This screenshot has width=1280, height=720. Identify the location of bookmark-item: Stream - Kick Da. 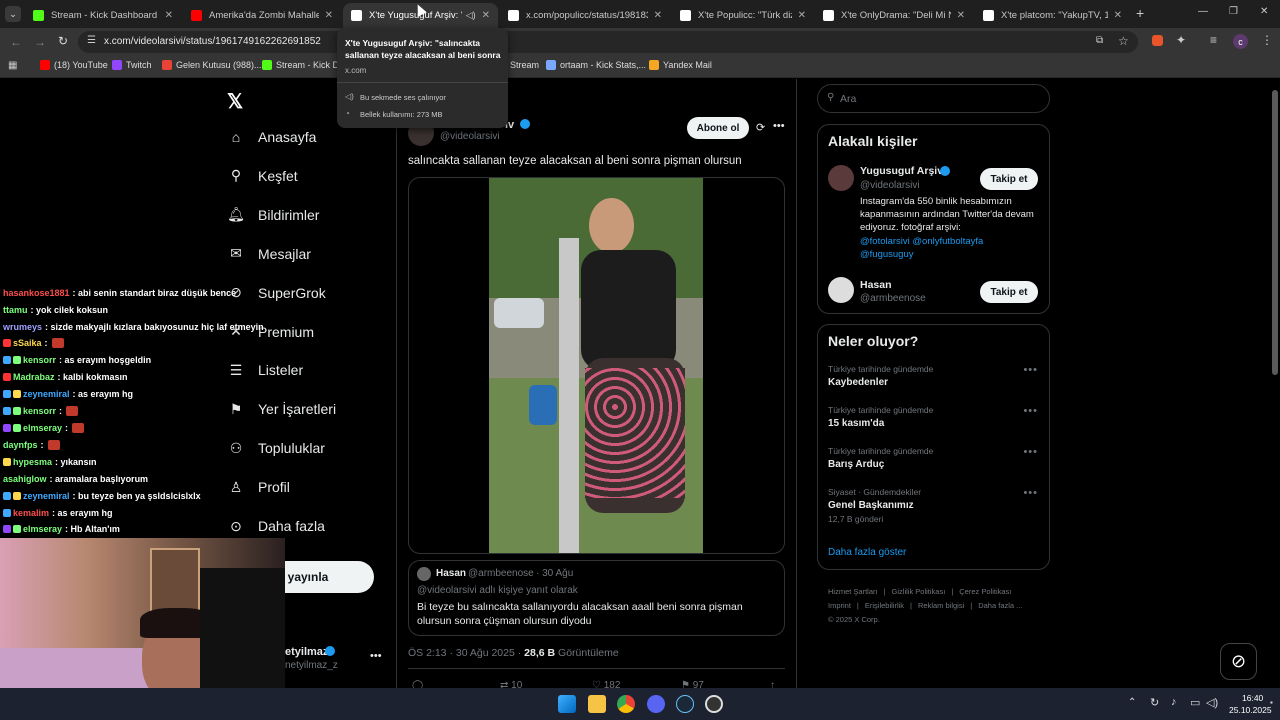
(303, 65).